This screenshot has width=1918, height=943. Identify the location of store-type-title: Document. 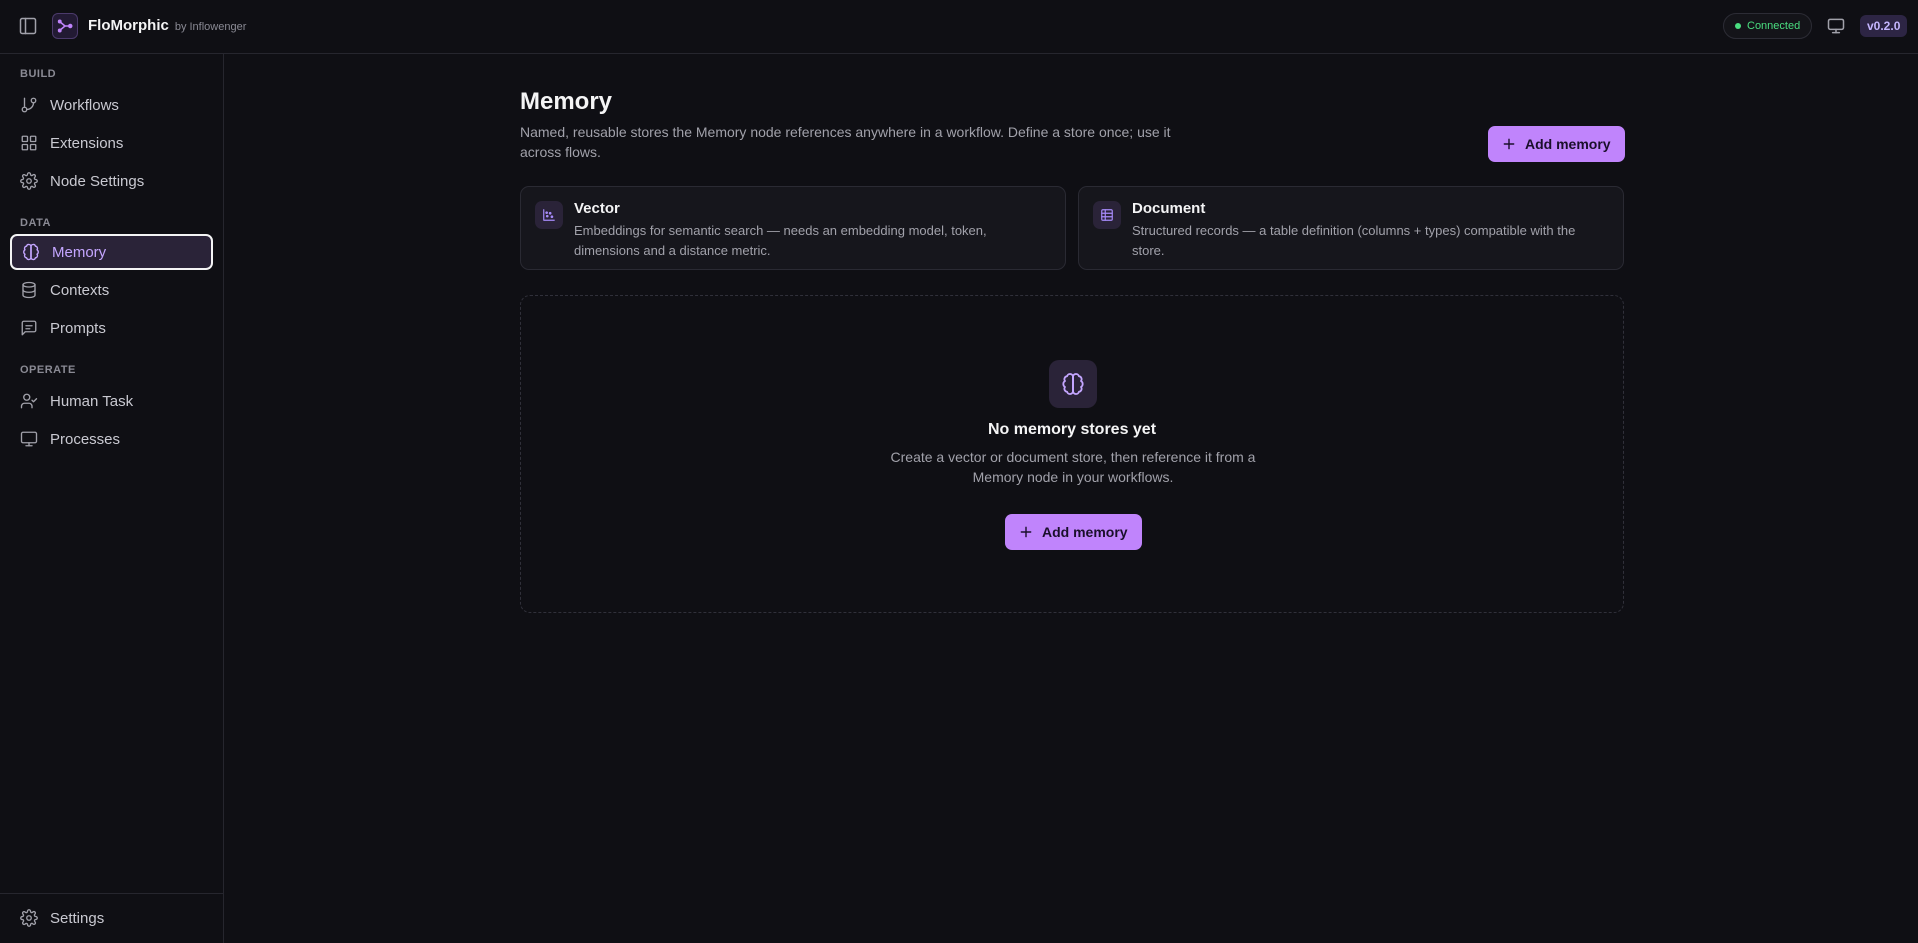
(1169, 208).